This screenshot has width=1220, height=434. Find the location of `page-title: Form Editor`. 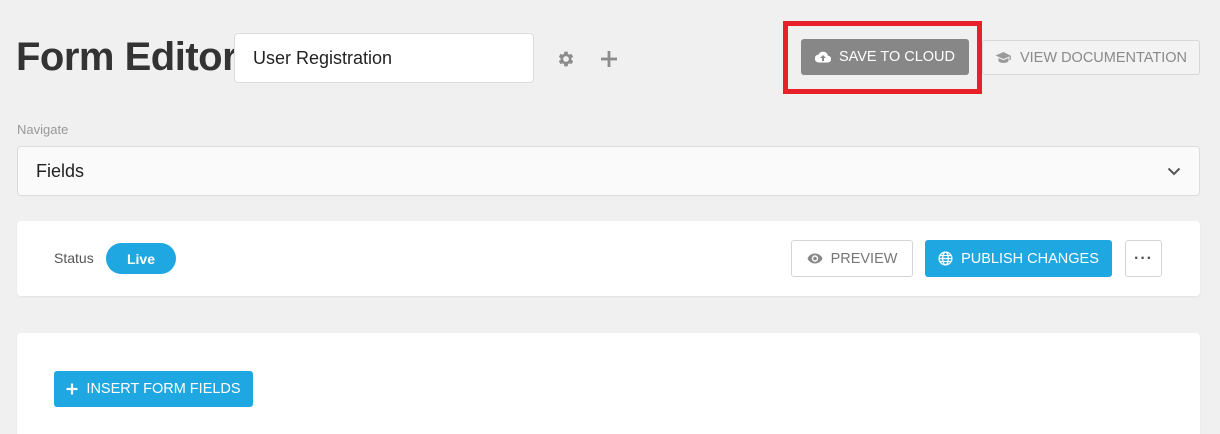

page-title: Form Editor is located at coordinates (127, 57).